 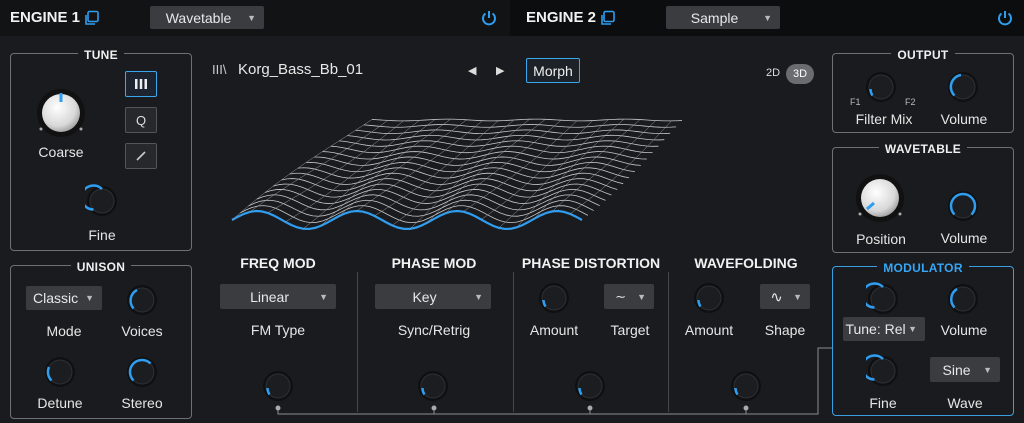 What do you see at coordinates (883, 299) in the screenshot?
I see `modulator-tune-knob` at bounding box center [883, 299].